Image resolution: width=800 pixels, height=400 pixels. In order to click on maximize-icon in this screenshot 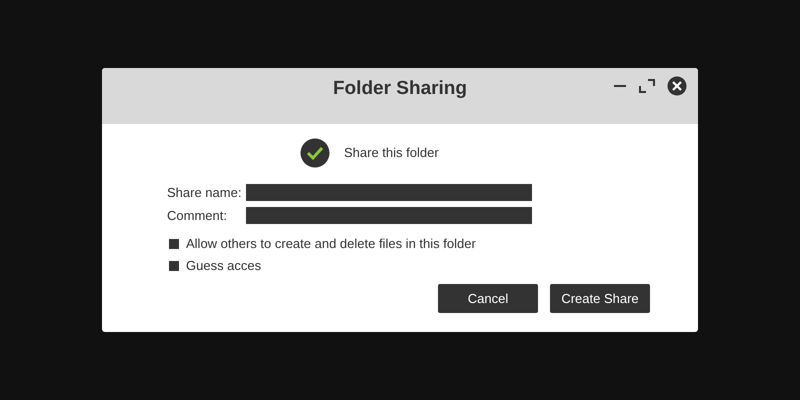, I will do `click(647, 86)`.